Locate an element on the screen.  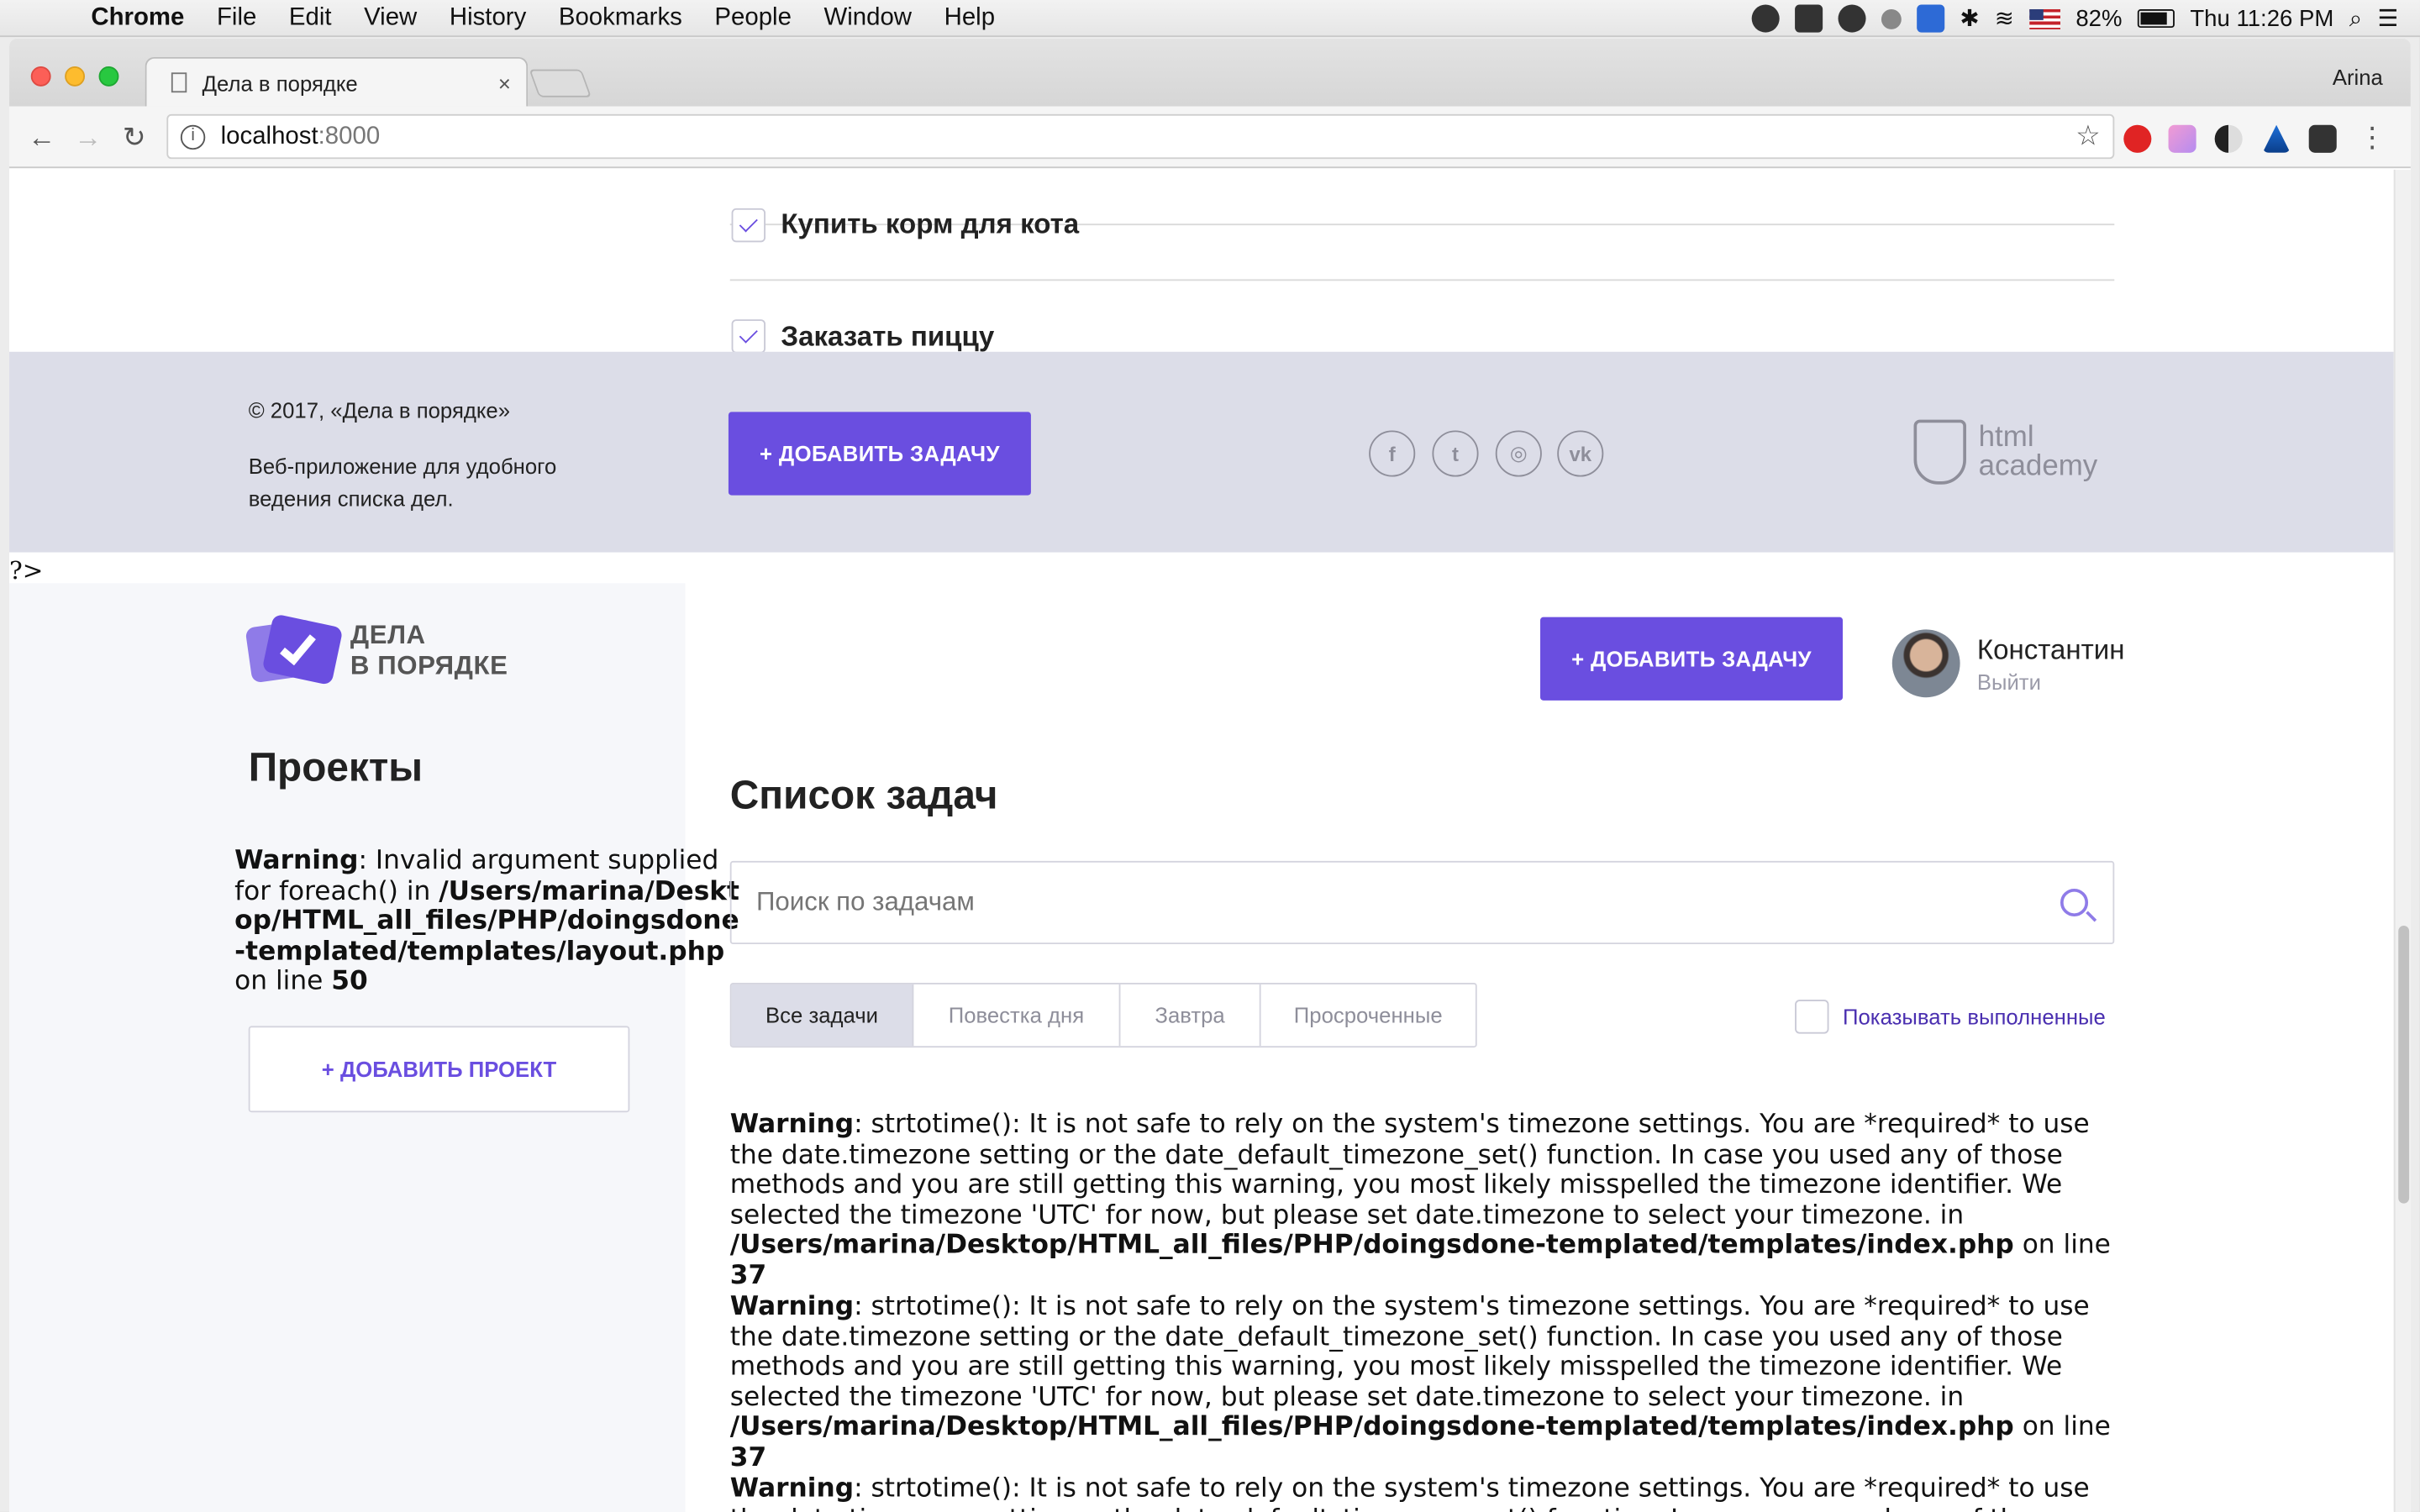
gradient-extension-icon is located at coordinates (2182, 138).